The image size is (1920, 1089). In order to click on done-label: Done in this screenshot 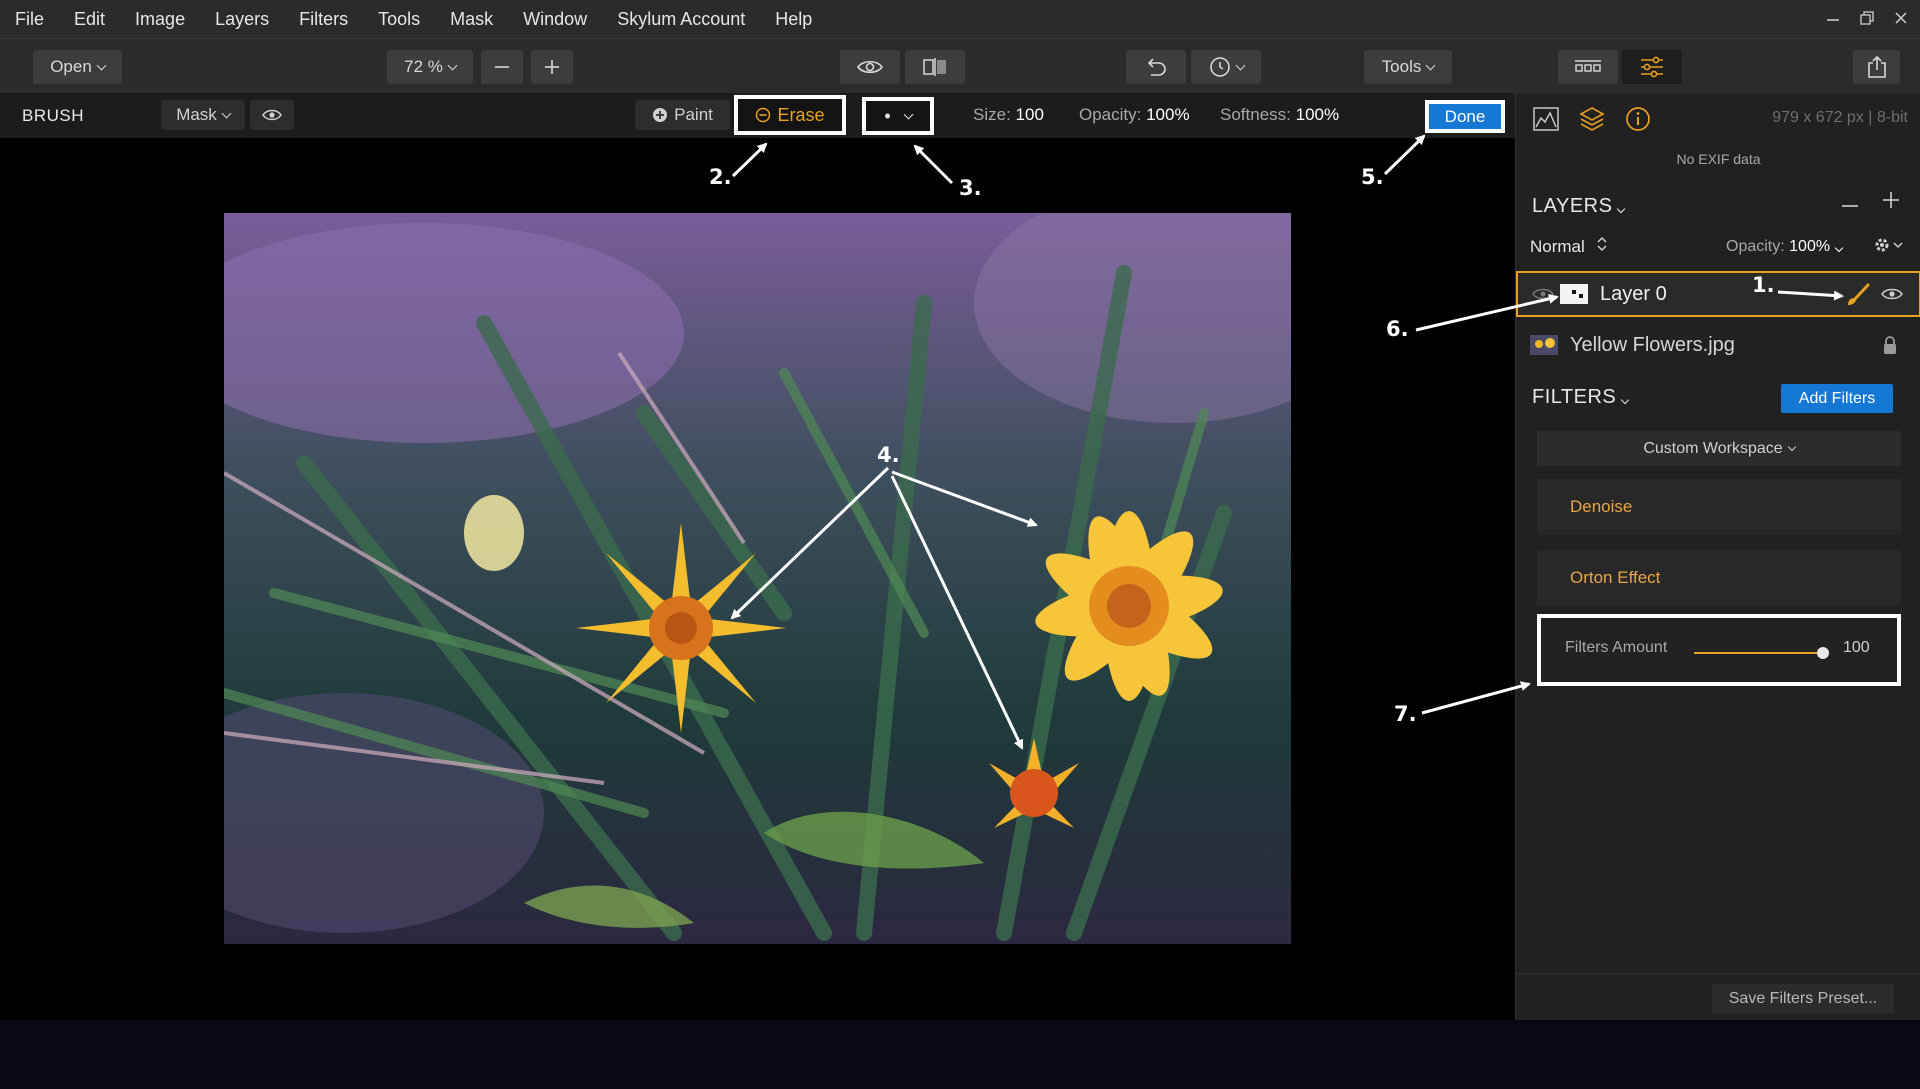, I will do `click(1465, 116)`.